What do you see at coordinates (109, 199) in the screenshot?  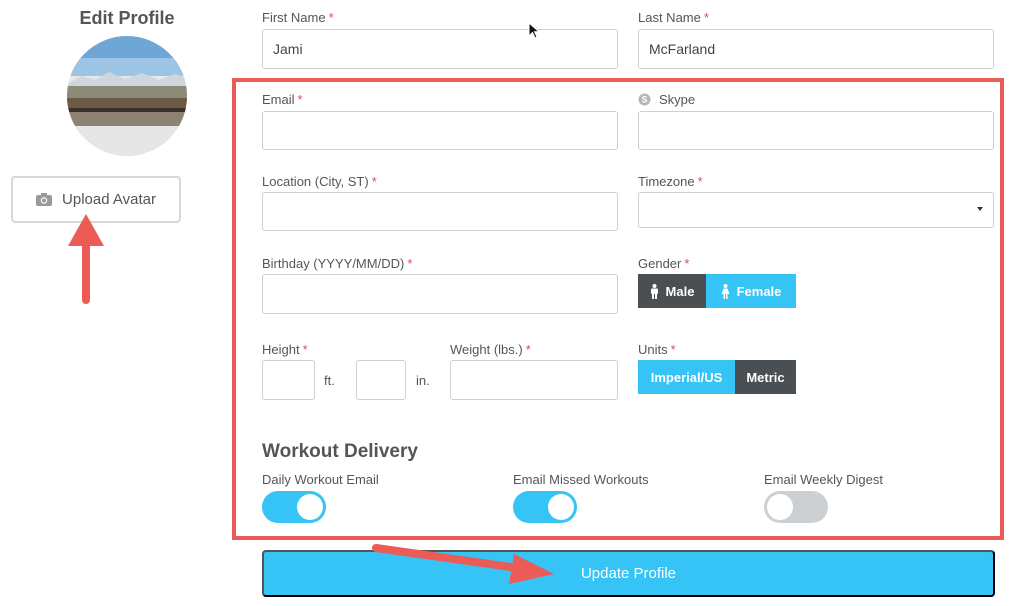 I see `upload-avatar-label: Upload Avatar` at bounding box center [109, 199].